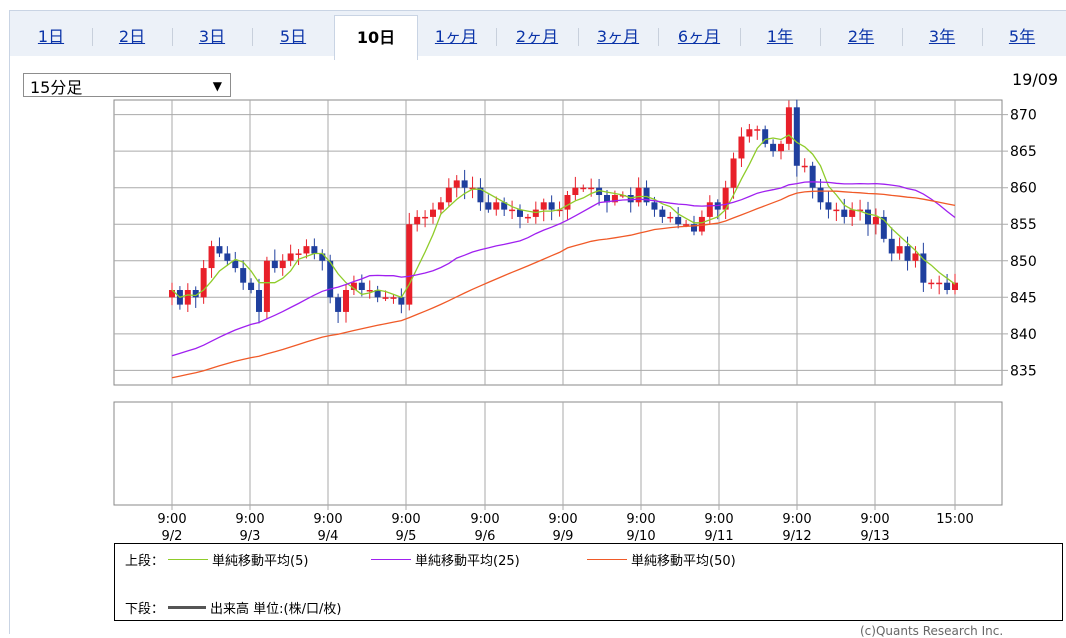 The image size is (1066, 638). What do you see at coordinates (276, 609) in the screenshot?
I see `legend-volume-label: 出来高 単位:(株/口/枚)` at bounding box center [276, 609].